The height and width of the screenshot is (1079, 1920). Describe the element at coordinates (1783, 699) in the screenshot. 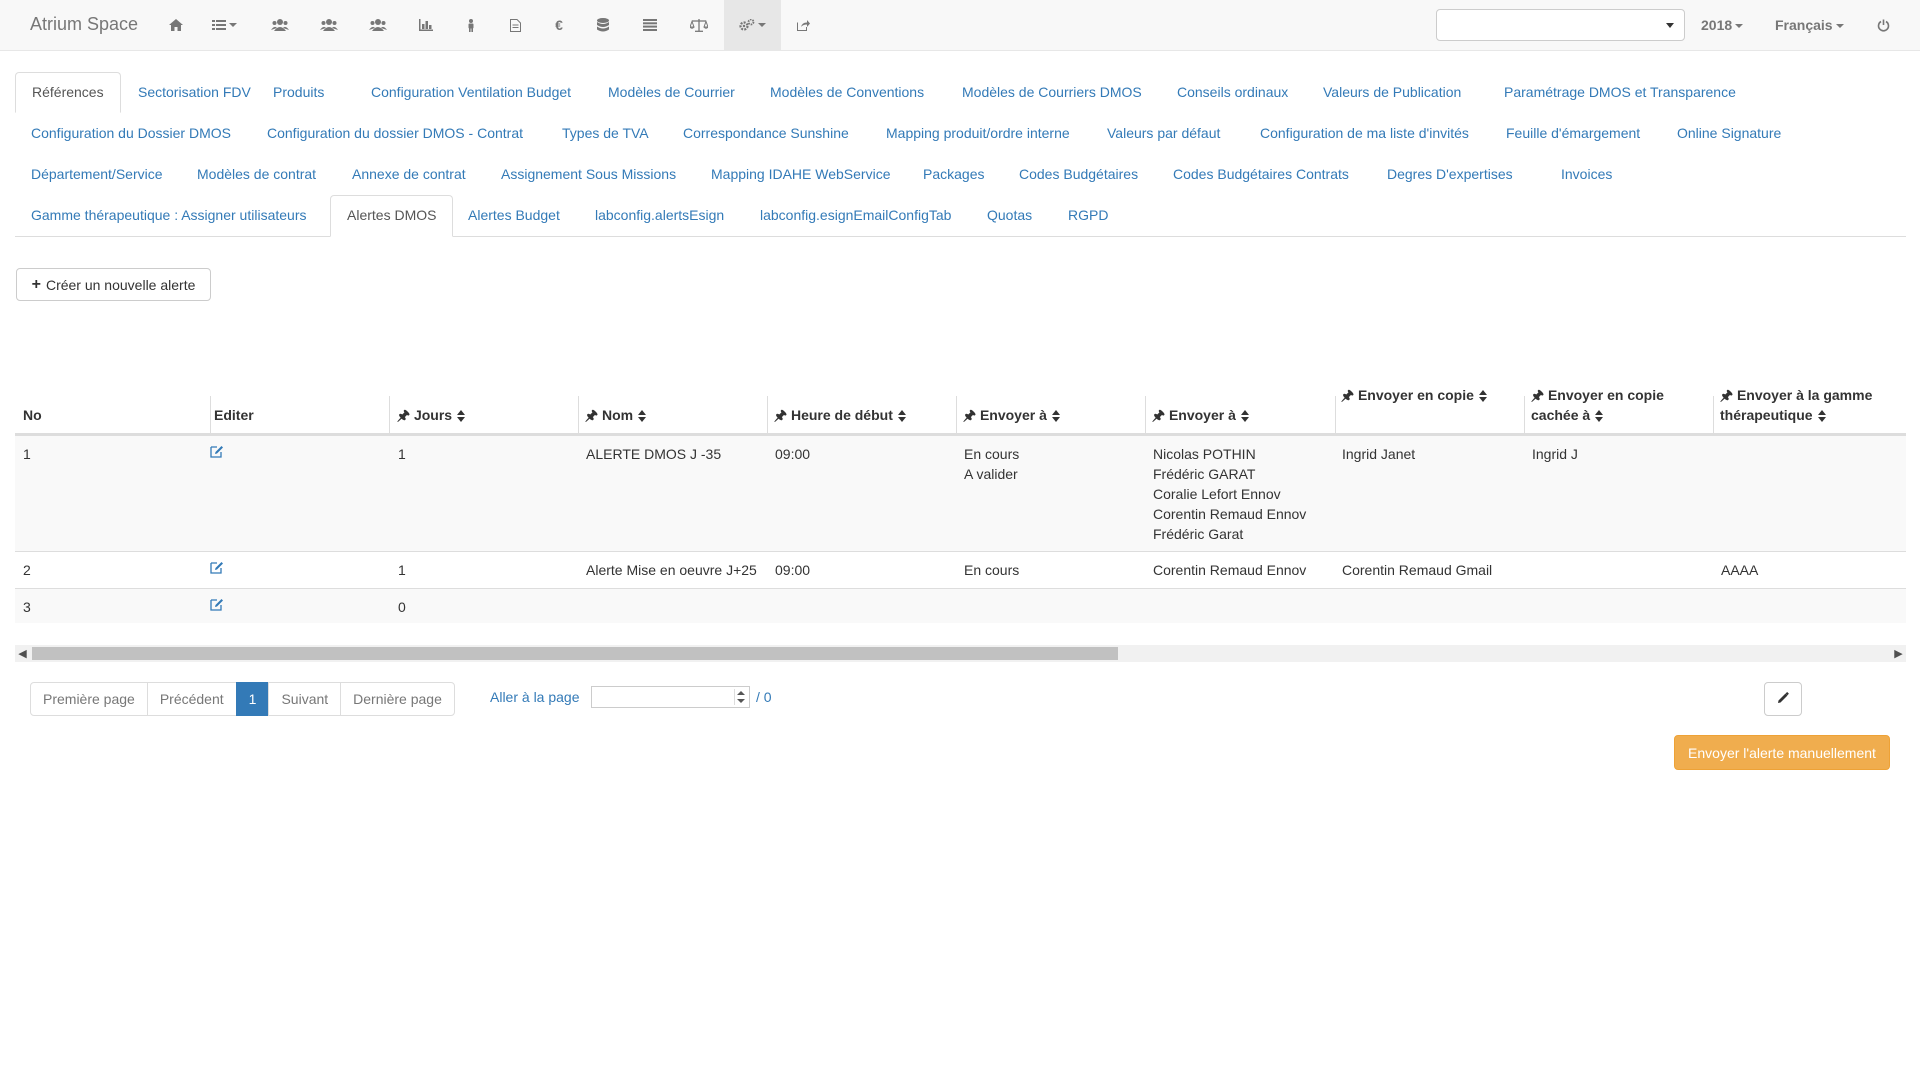

I see `edit-columns-button` at that location.